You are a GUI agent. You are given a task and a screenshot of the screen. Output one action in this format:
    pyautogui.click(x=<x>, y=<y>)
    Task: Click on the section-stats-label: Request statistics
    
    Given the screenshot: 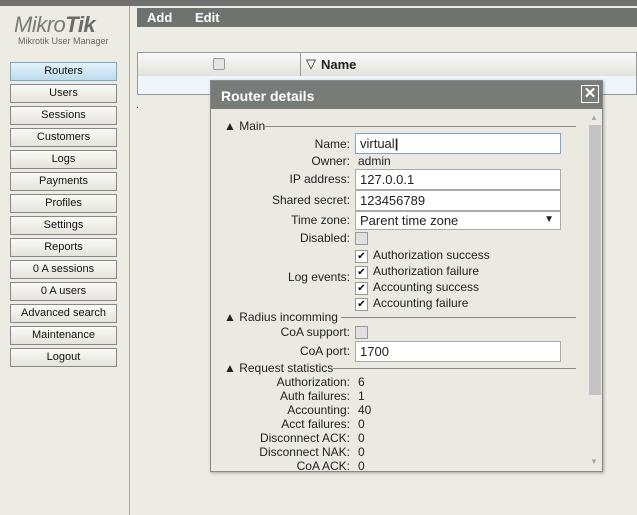 What is the action you would take?
    pyautogui.click(x=286, y=368)
    